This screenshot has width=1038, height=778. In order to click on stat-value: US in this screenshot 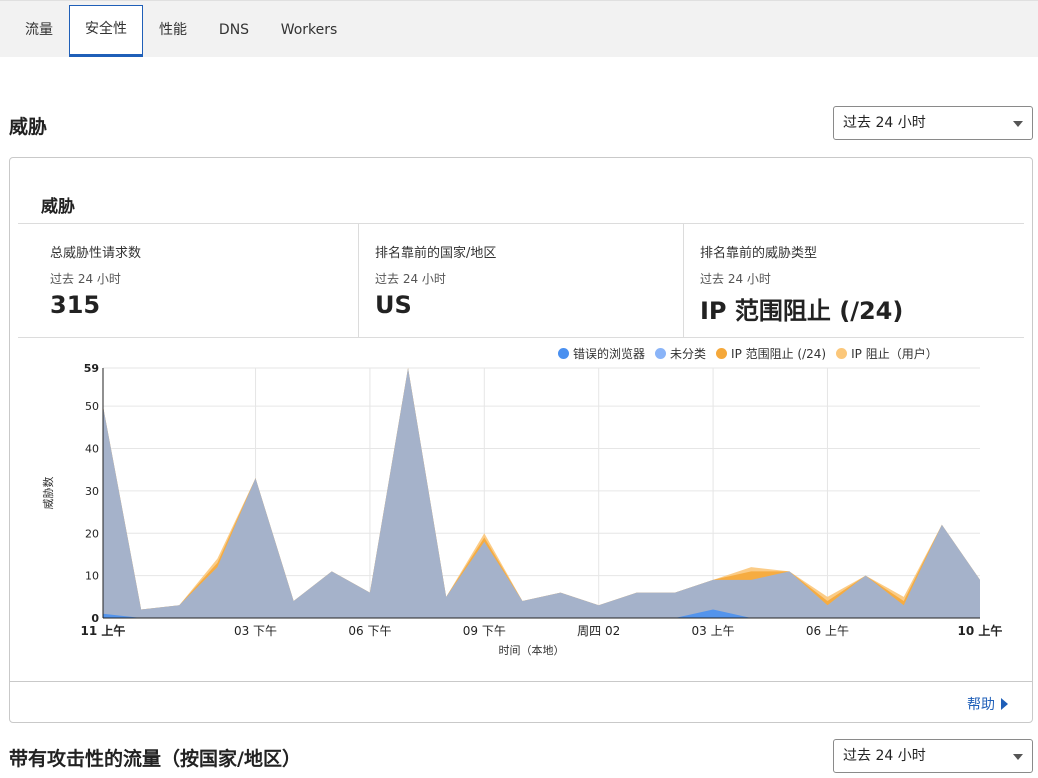, I will do `click(393, 305)`.